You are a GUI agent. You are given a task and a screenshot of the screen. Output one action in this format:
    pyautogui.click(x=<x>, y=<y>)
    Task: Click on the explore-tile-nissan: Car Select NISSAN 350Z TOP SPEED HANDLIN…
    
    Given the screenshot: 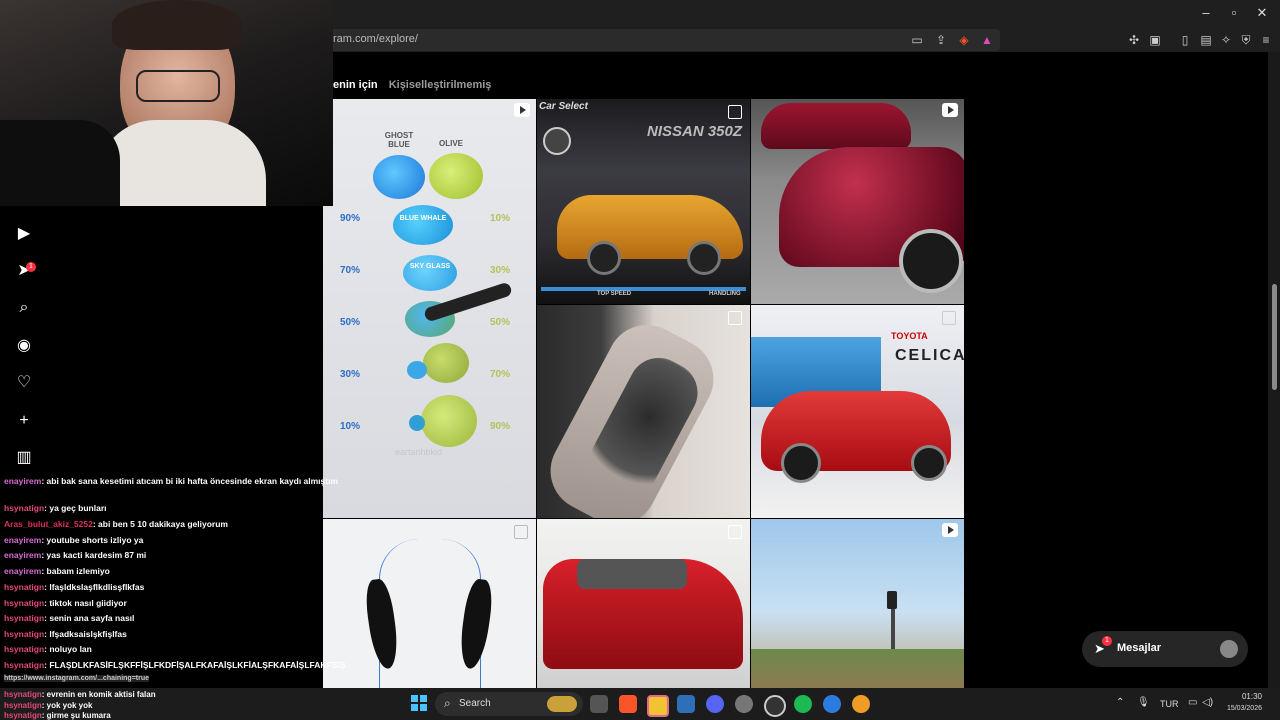 What is the action you would take?
    pyautogui.click(x=643, y=201)
    